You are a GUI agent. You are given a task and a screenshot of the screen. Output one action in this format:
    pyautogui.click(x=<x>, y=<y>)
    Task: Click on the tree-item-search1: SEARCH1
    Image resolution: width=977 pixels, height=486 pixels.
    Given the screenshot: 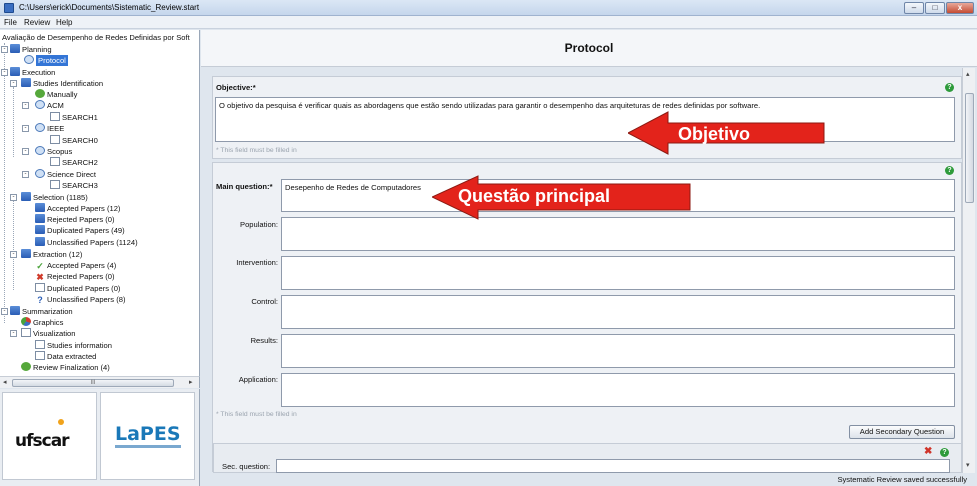 What is the action you would take?
    pyautogui.click(x=74, y=117)
    